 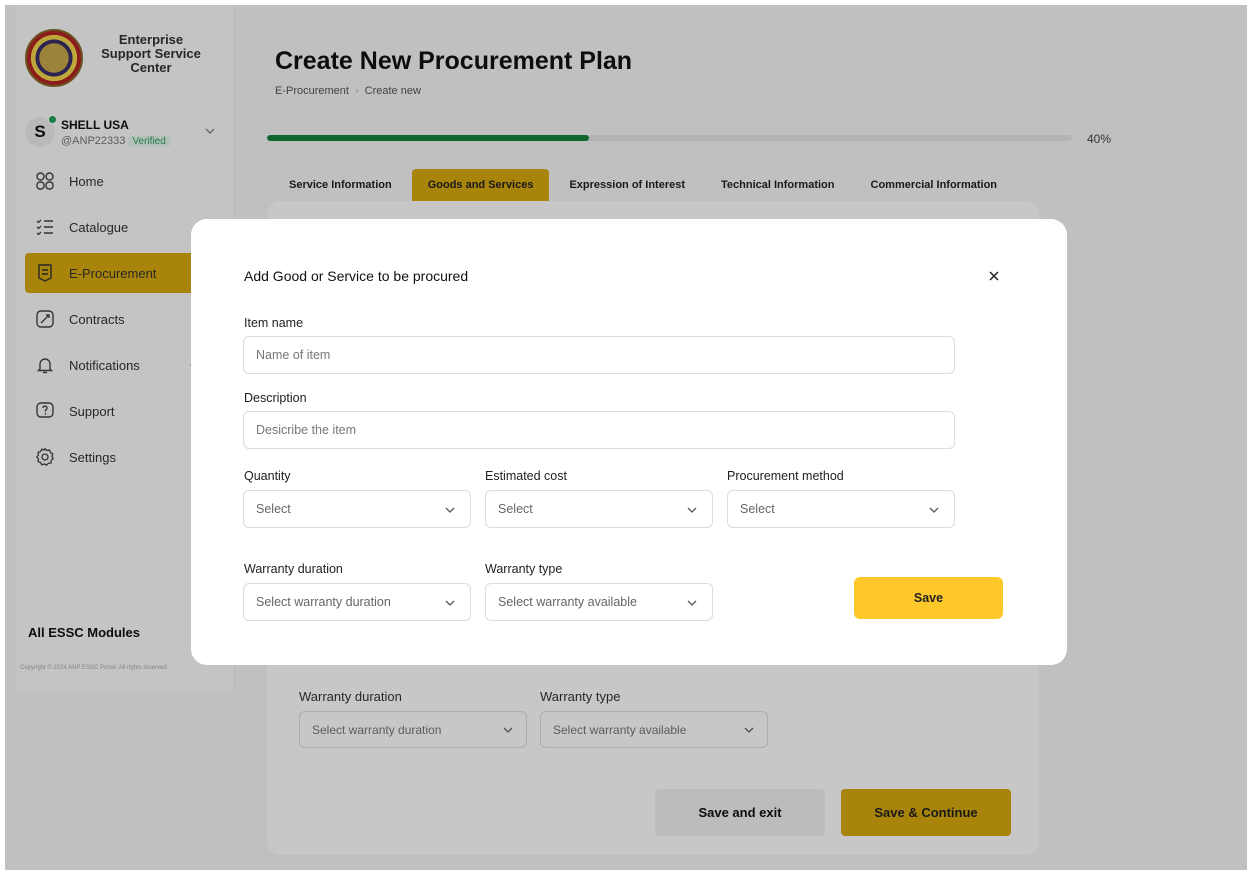 What do you see at coordinates (785, 476) in the screenshot?
I see `procurement-method-label: Procurement method` at bounding box center [785, 476].